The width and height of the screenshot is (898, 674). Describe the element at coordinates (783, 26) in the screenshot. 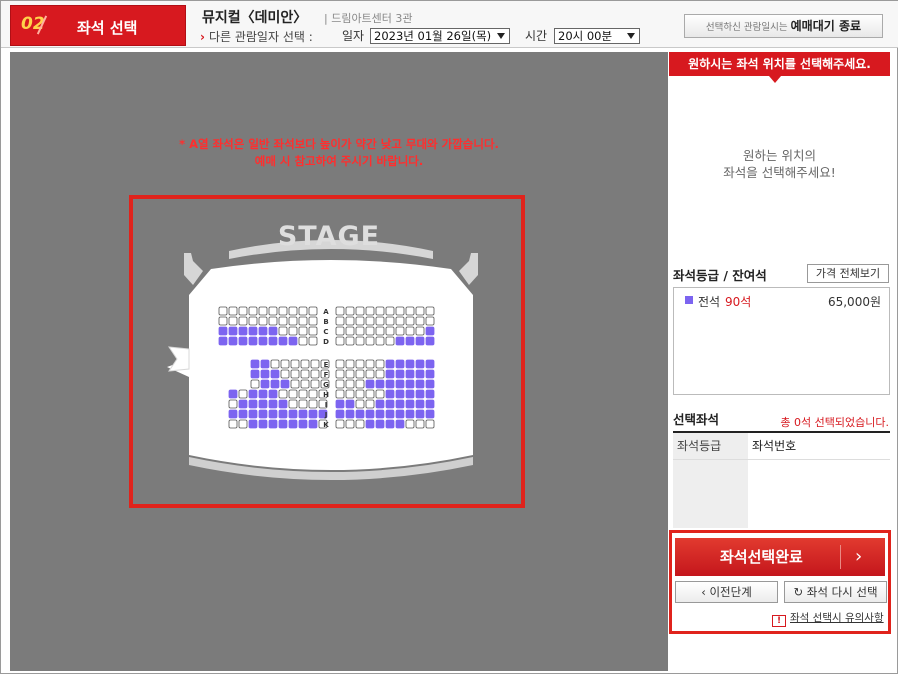

I see `end-waiting-button: 선택하신 관람일시는 예매대기 종료` at that location.